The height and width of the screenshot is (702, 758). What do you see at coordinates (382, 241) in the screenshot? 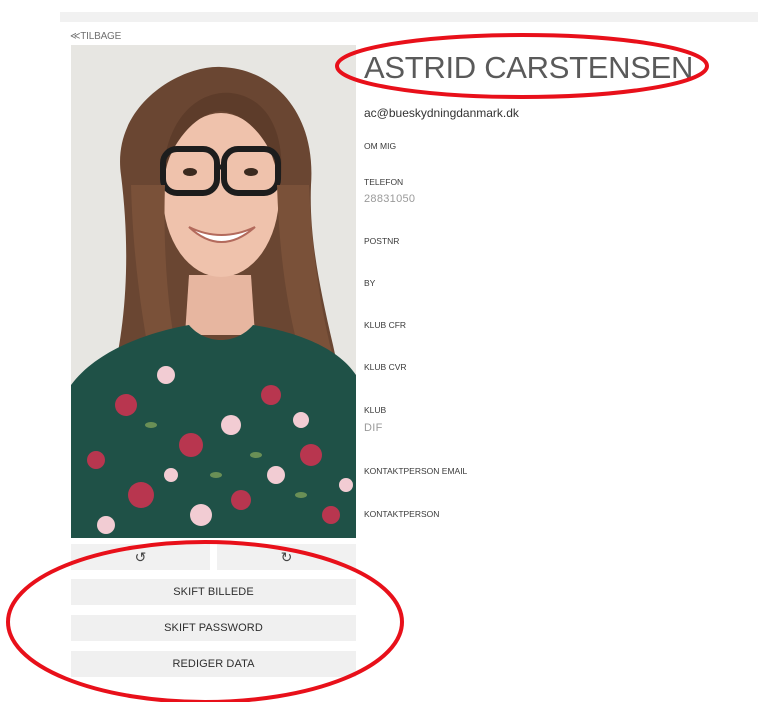
I see `field-label-postcode: POSTNR` at bounding box center [382, 241].